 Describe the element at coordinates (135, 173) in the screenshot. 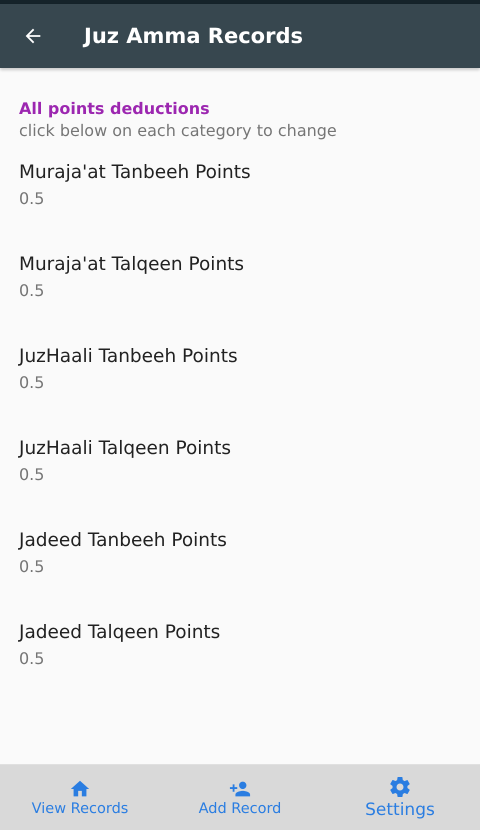

I see `setting-title: Muraja'at Tanbeeh Points` at that location.